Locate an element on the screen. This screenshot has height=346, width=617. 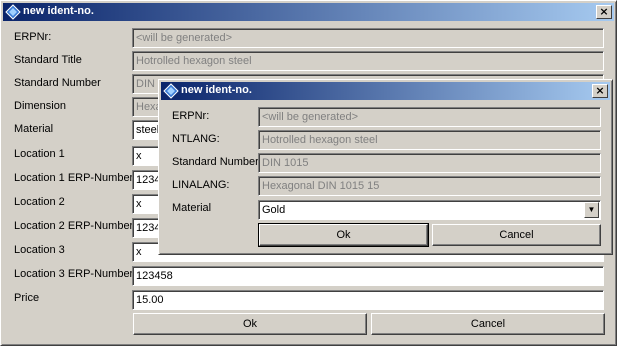
inner-label-standard-number: Standard Number is located at coordinates (215, 162).